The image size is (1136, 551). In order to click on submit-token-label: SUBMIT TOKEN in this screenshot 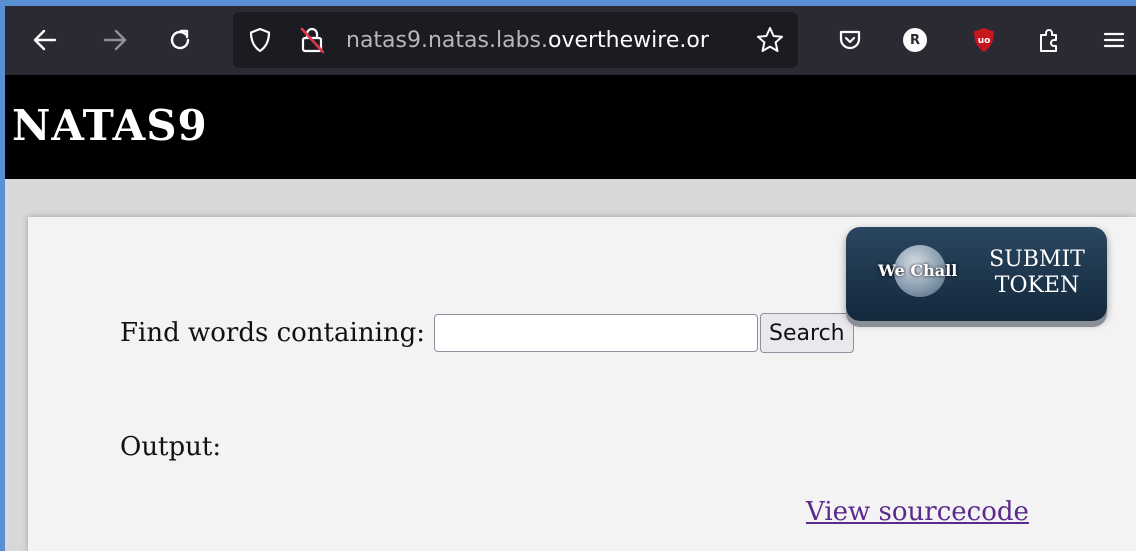, I will do `click(1037, 273)`.